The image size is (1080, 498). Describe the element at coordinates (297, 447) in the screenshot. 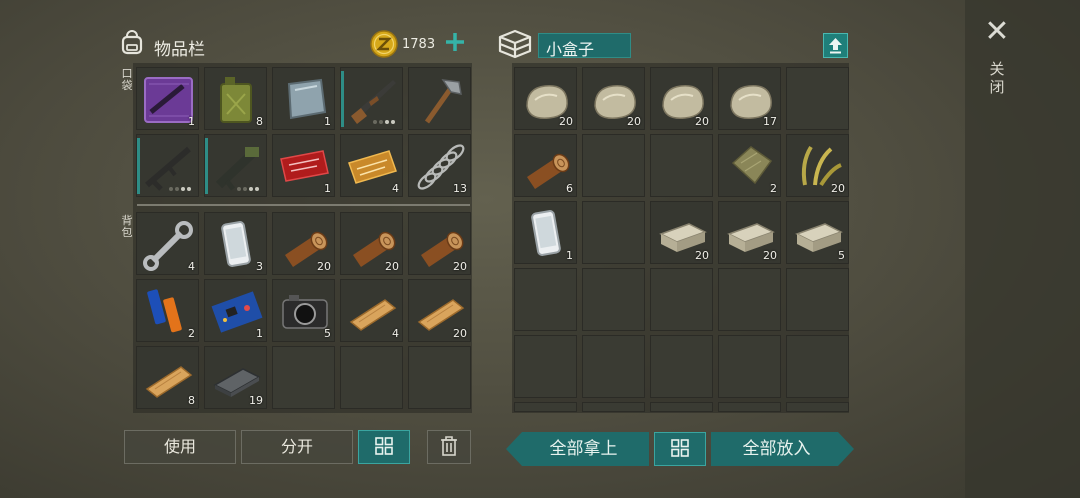

I see `split-button: 分开` at that location.